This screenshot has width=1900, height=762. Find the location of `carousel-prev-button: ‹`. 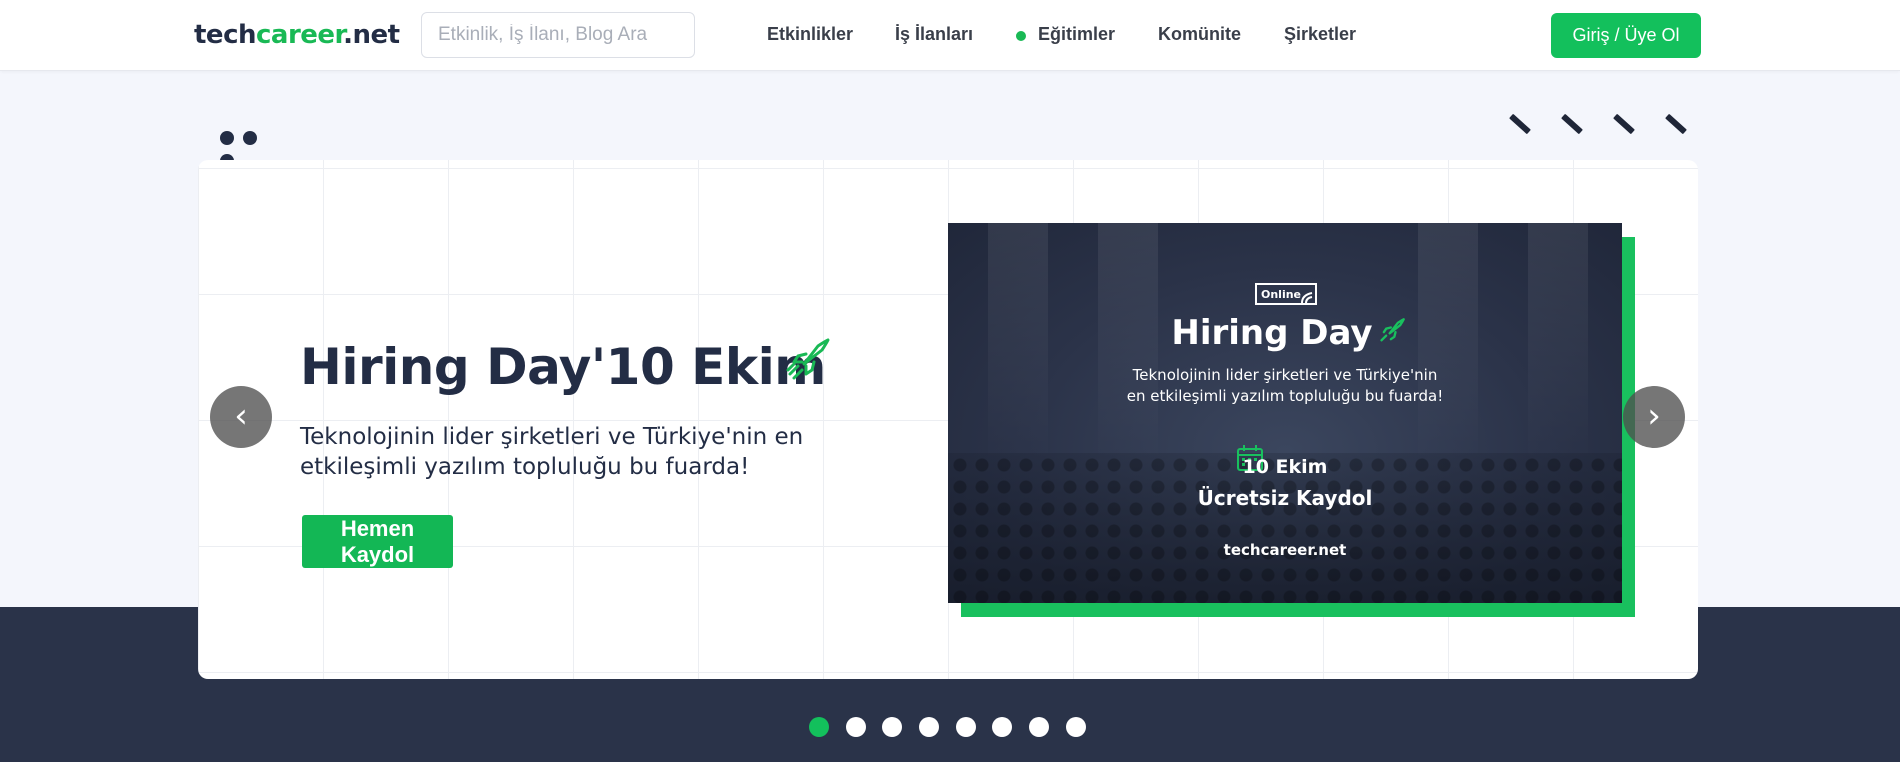

carousel-prev-button: ‹ is located at coordinates (241, 417).